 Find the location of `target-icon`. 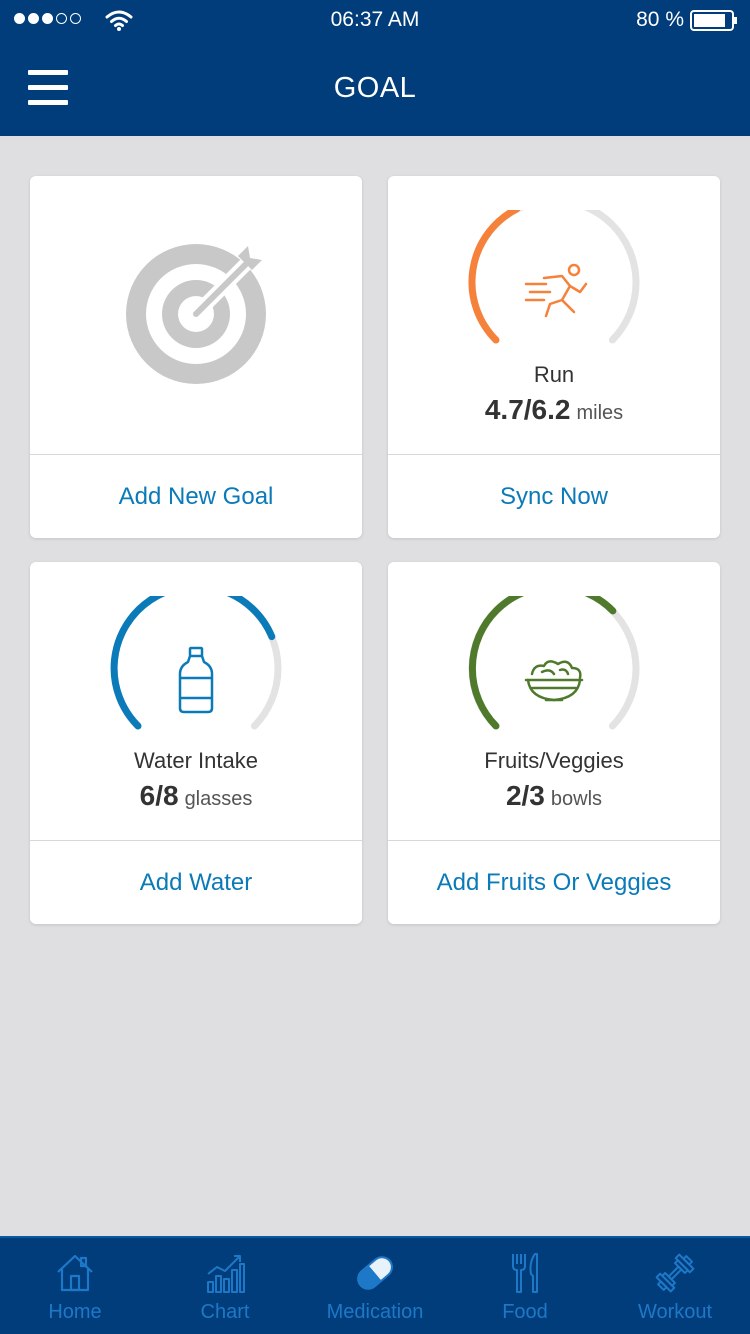

target-icon is located at coordinates (196, 314).